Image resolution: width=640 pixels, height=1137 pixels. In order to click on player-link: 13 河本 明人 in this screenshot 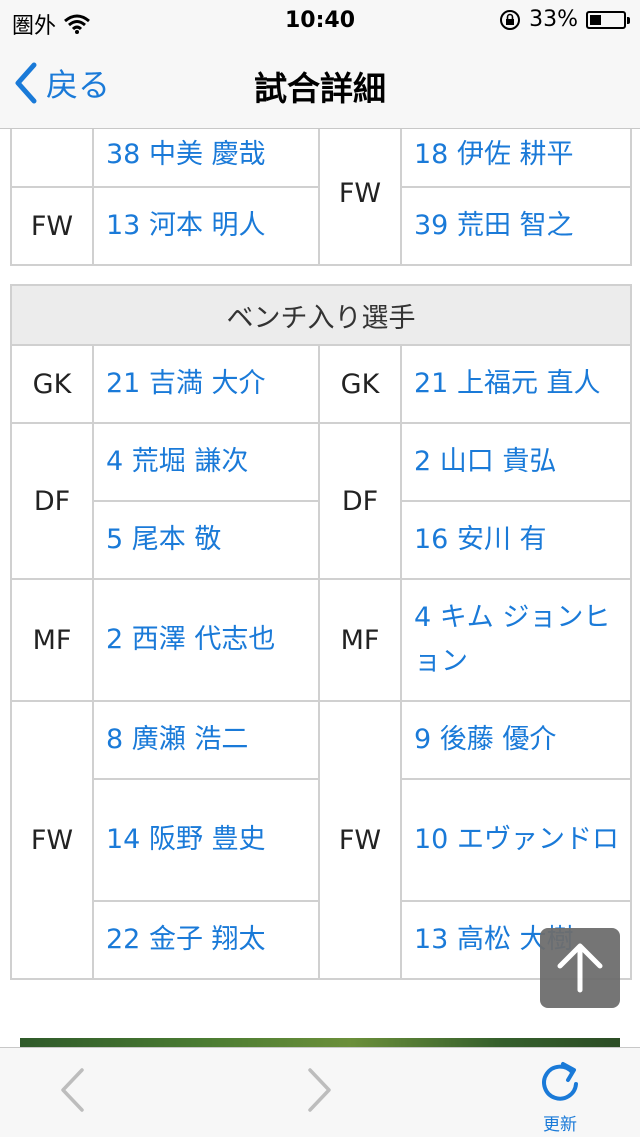, I will do `click(206, 226)`.